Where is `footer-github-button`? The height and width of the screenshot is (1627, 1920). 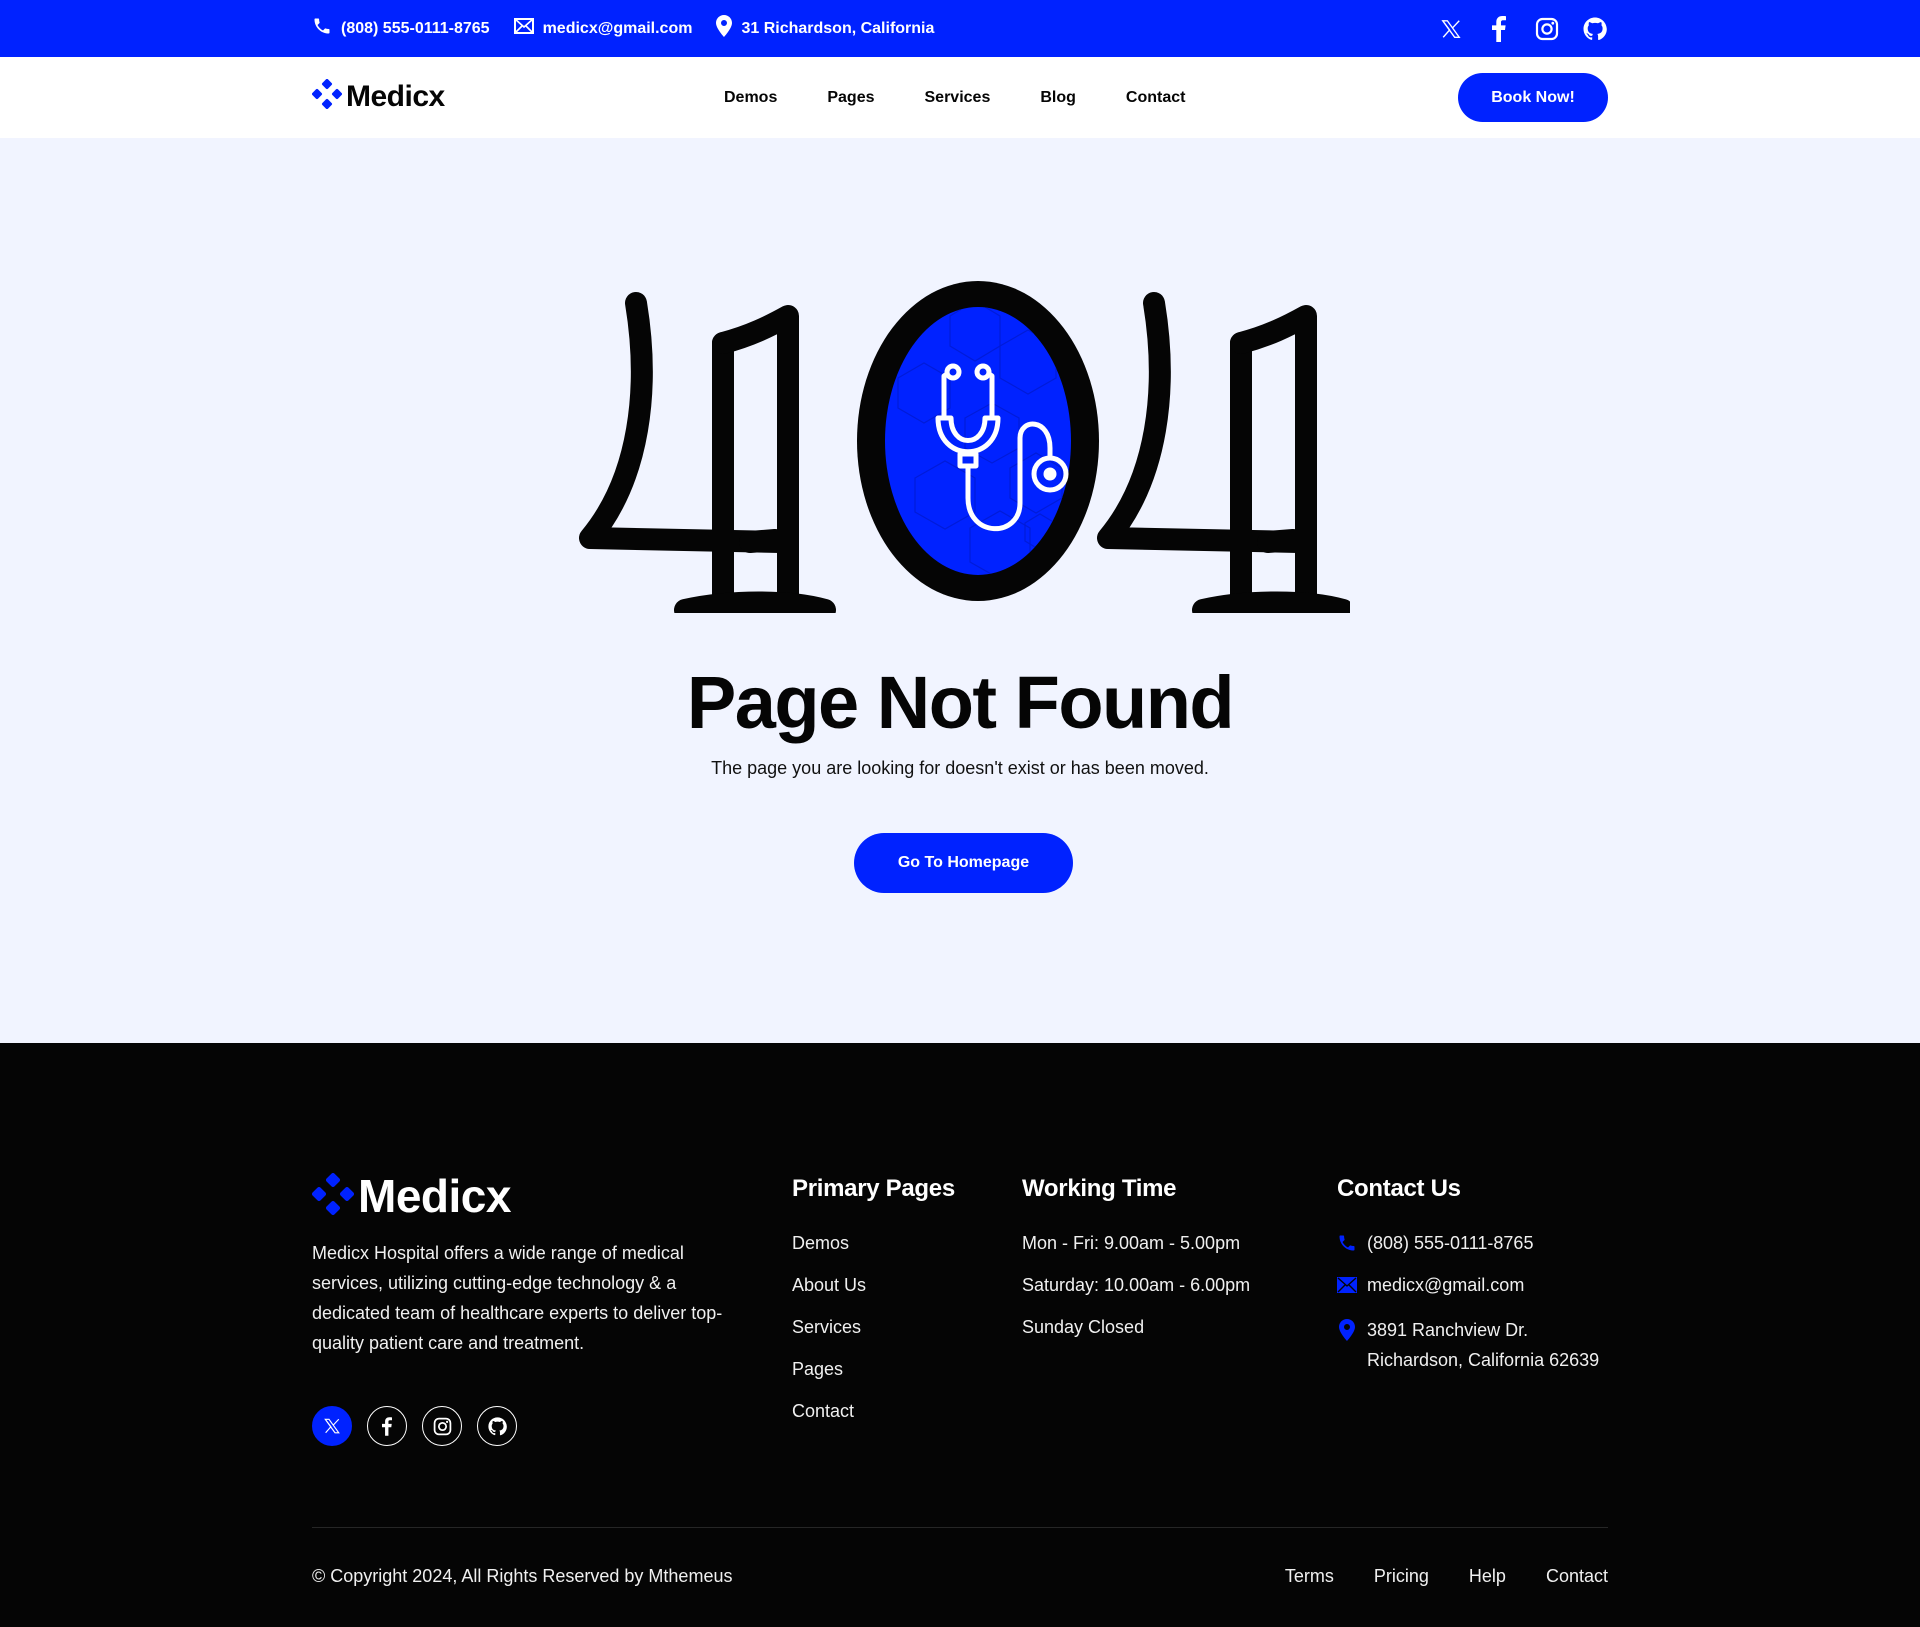 footer-github-button is located at coordinates (497, 1426).